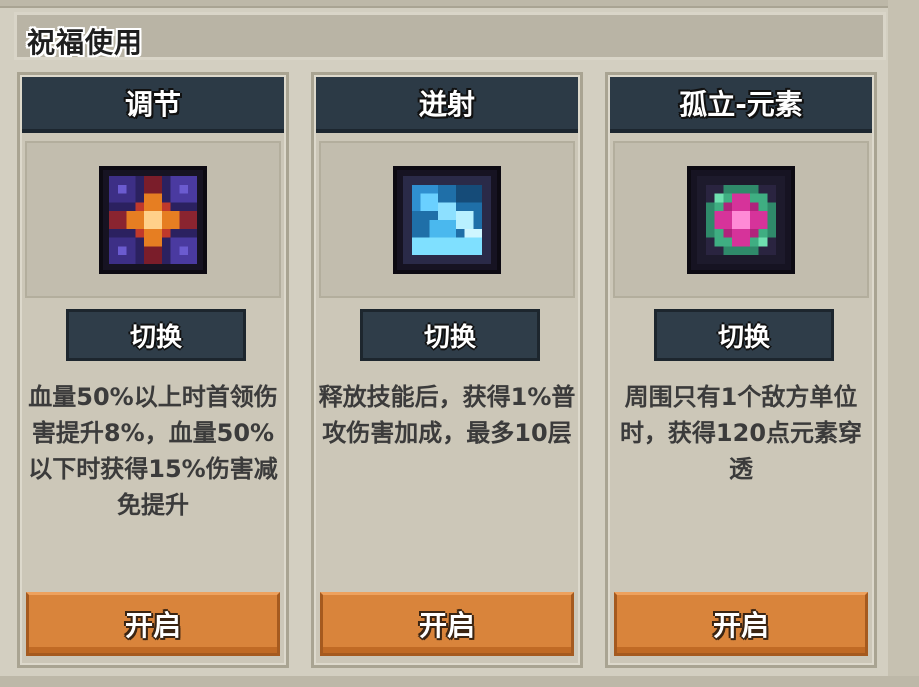  I want to click on top-divider, so click(459, 4).